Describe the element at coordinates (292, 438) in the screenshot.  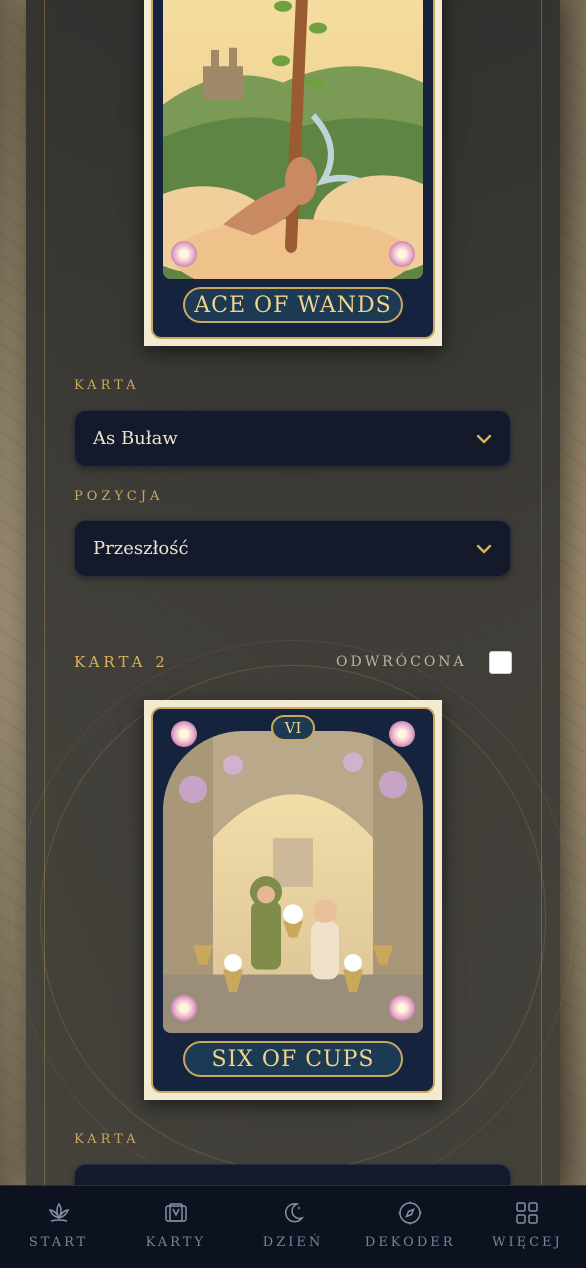
I see `card-1-card-select: As Buław` at that location.